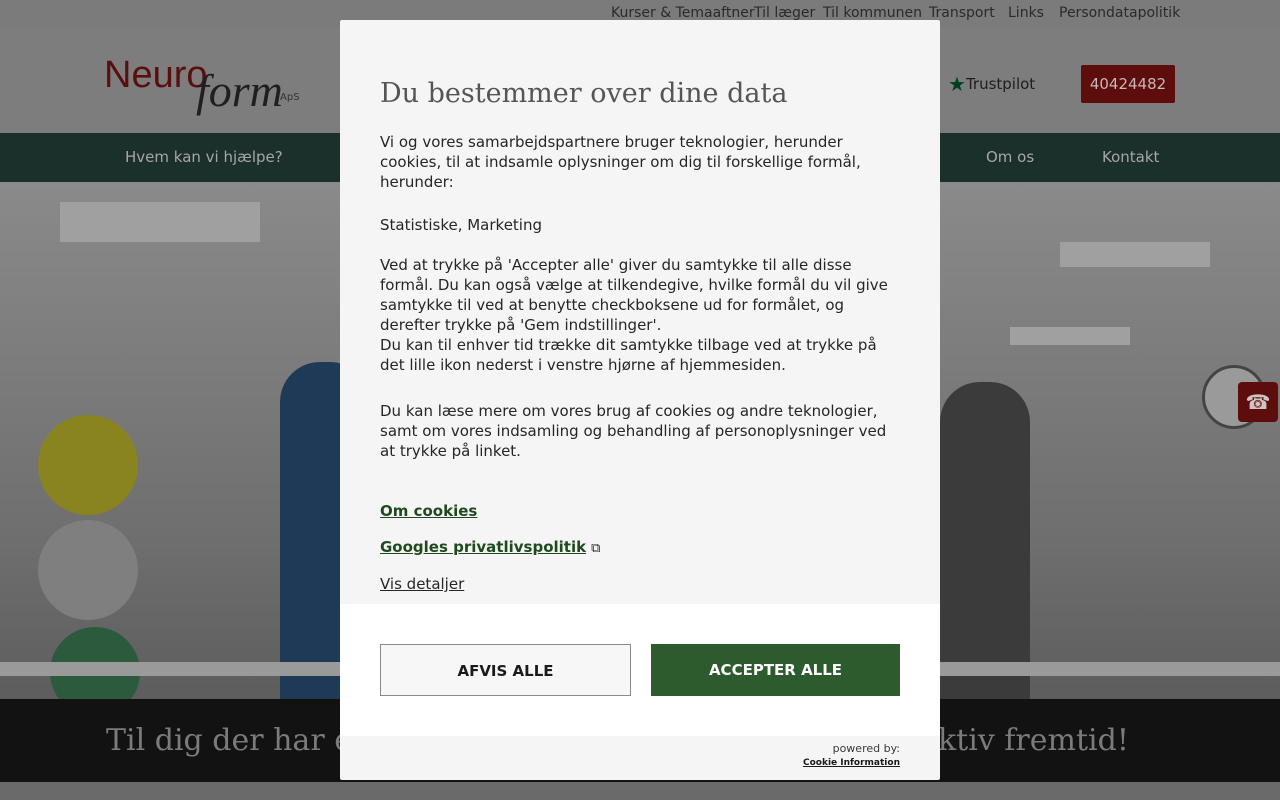 The height and width of the screenshot is (800, 1280). What do you see at coordinates (428, 511) in the screenshot?
I see `om-cookies-link: Om cookies` at bounding box center [428, 511].